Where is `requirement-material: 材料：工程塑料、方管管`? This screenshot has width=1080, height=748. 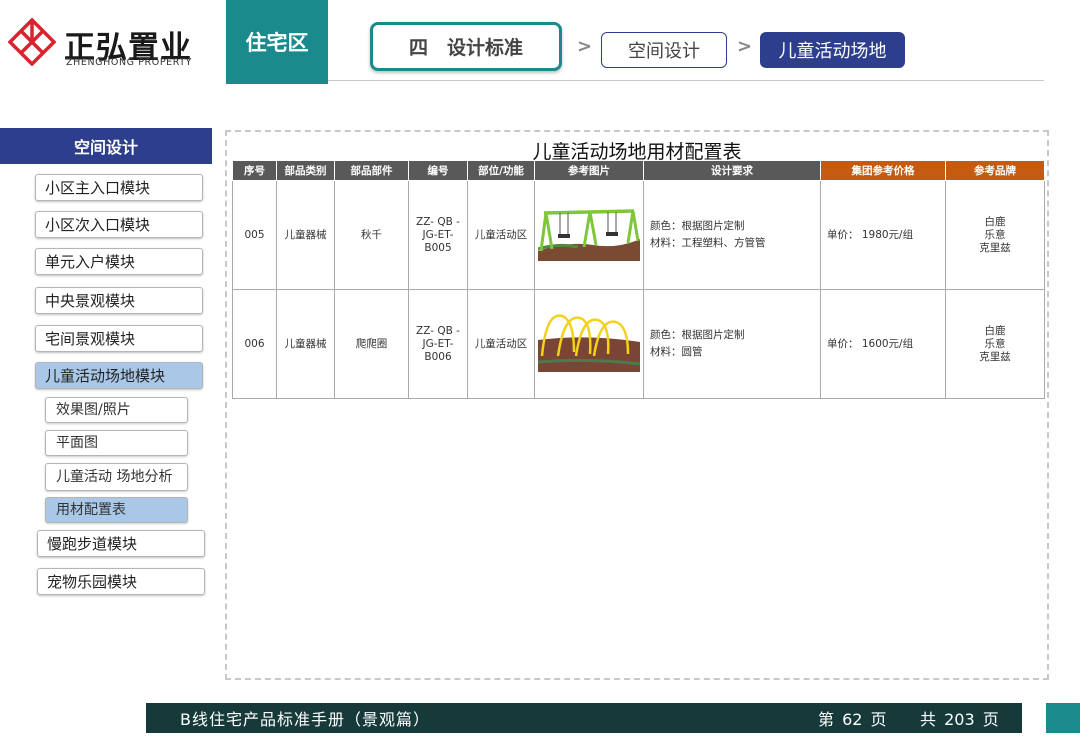
requirement-material: 材料：工程塑料、方管管 is located at coordinates (708, 243).